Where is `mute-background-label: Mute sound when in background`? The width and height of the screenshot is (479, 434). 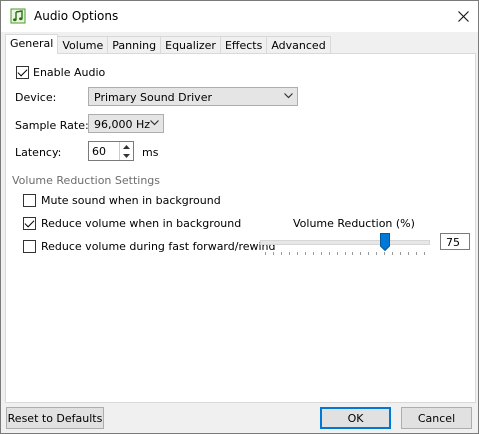
mute-background-label: Mute sound when in background is located at coordinates (131, 200).